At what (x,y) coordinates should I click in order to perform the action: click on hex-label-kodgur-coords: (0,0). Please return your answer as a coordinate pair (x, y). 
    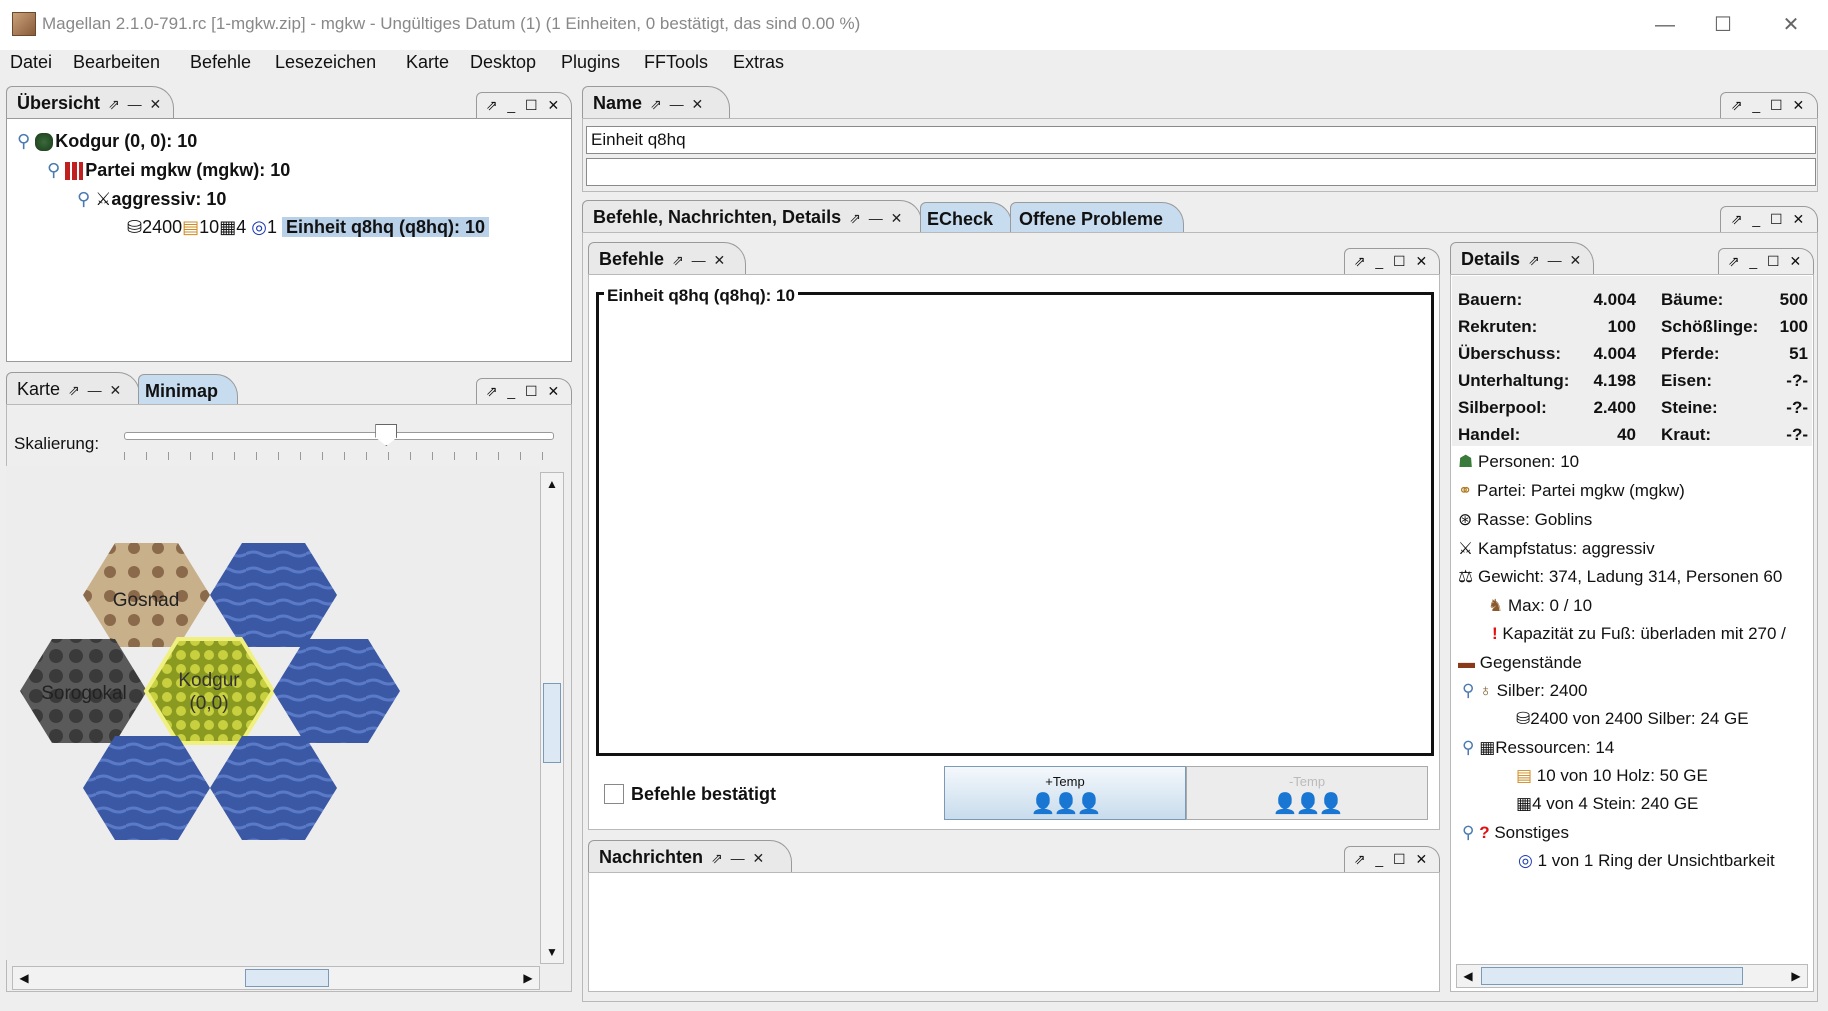
    Looking at the image, I should click on (208, 703).